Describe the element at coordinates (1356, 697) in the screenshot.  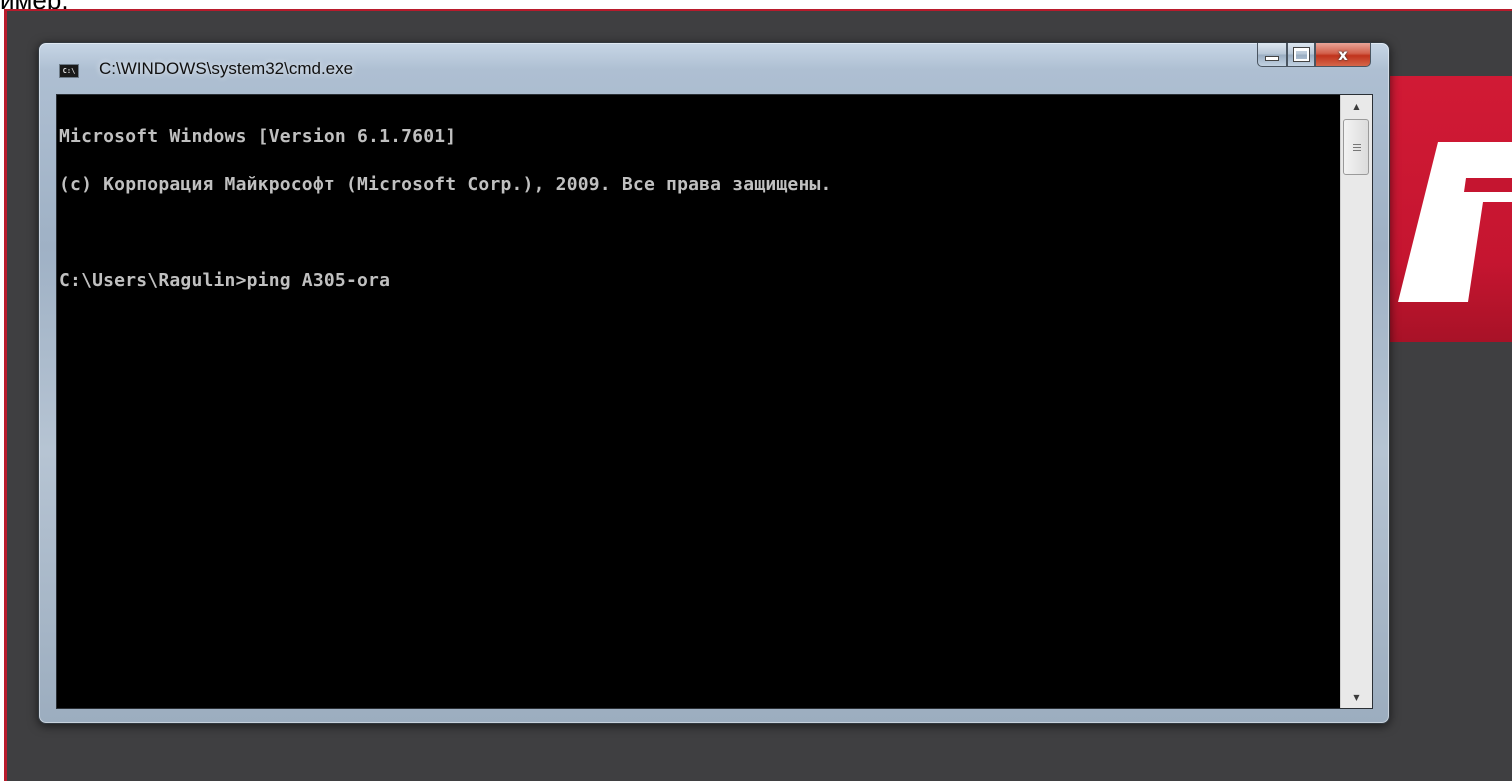
I see `scroll-down-arrow-icon: ▼` at that location.